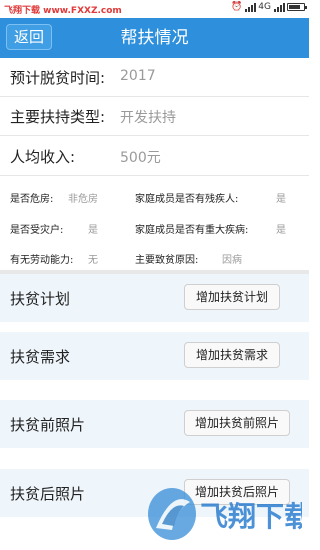 The image size is (320, 550). I want to click on poverty-plan-label: 扶贫计划, so click(40, 299).